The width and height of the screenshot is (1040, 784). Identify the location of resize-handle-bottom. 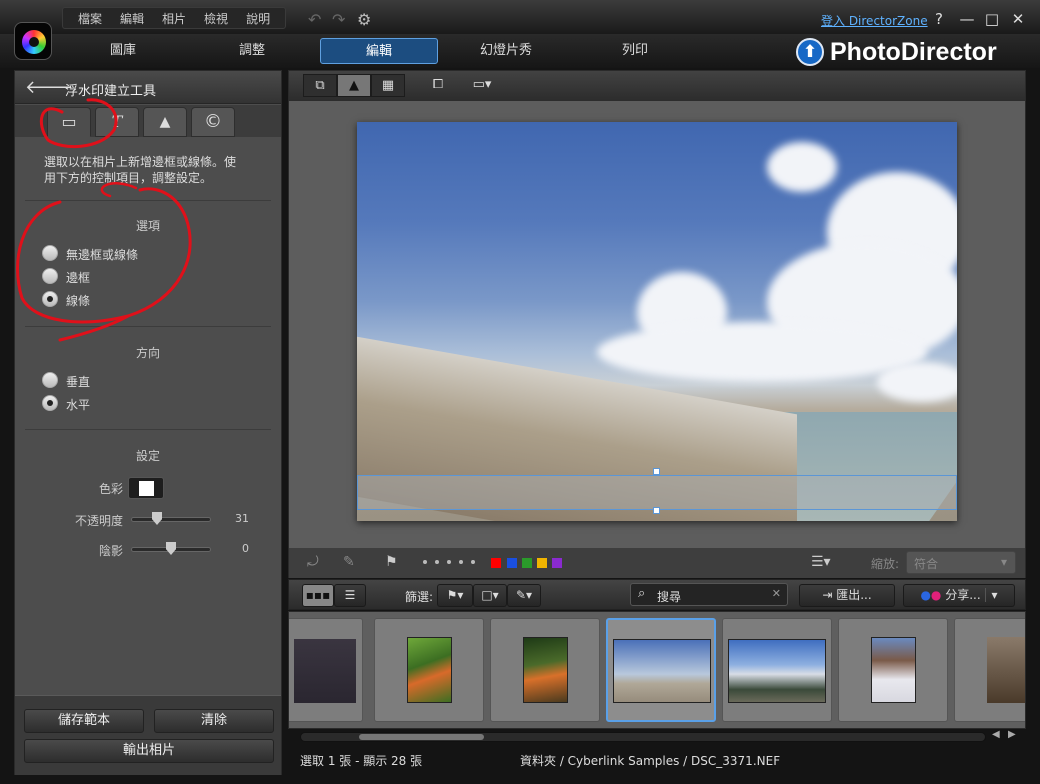
(656, 510).